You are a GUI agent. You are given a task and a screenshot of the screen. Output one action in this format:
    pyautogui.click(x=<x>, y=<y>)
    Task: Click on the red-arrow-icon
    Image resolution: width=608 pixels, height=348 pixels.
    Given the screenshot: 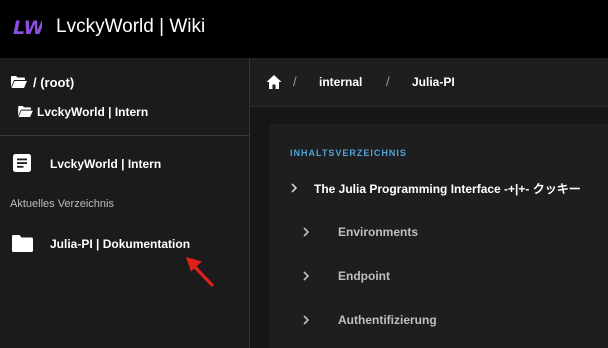 What is the action you would take?
    pyautogui.click(x=200, y=272)
    